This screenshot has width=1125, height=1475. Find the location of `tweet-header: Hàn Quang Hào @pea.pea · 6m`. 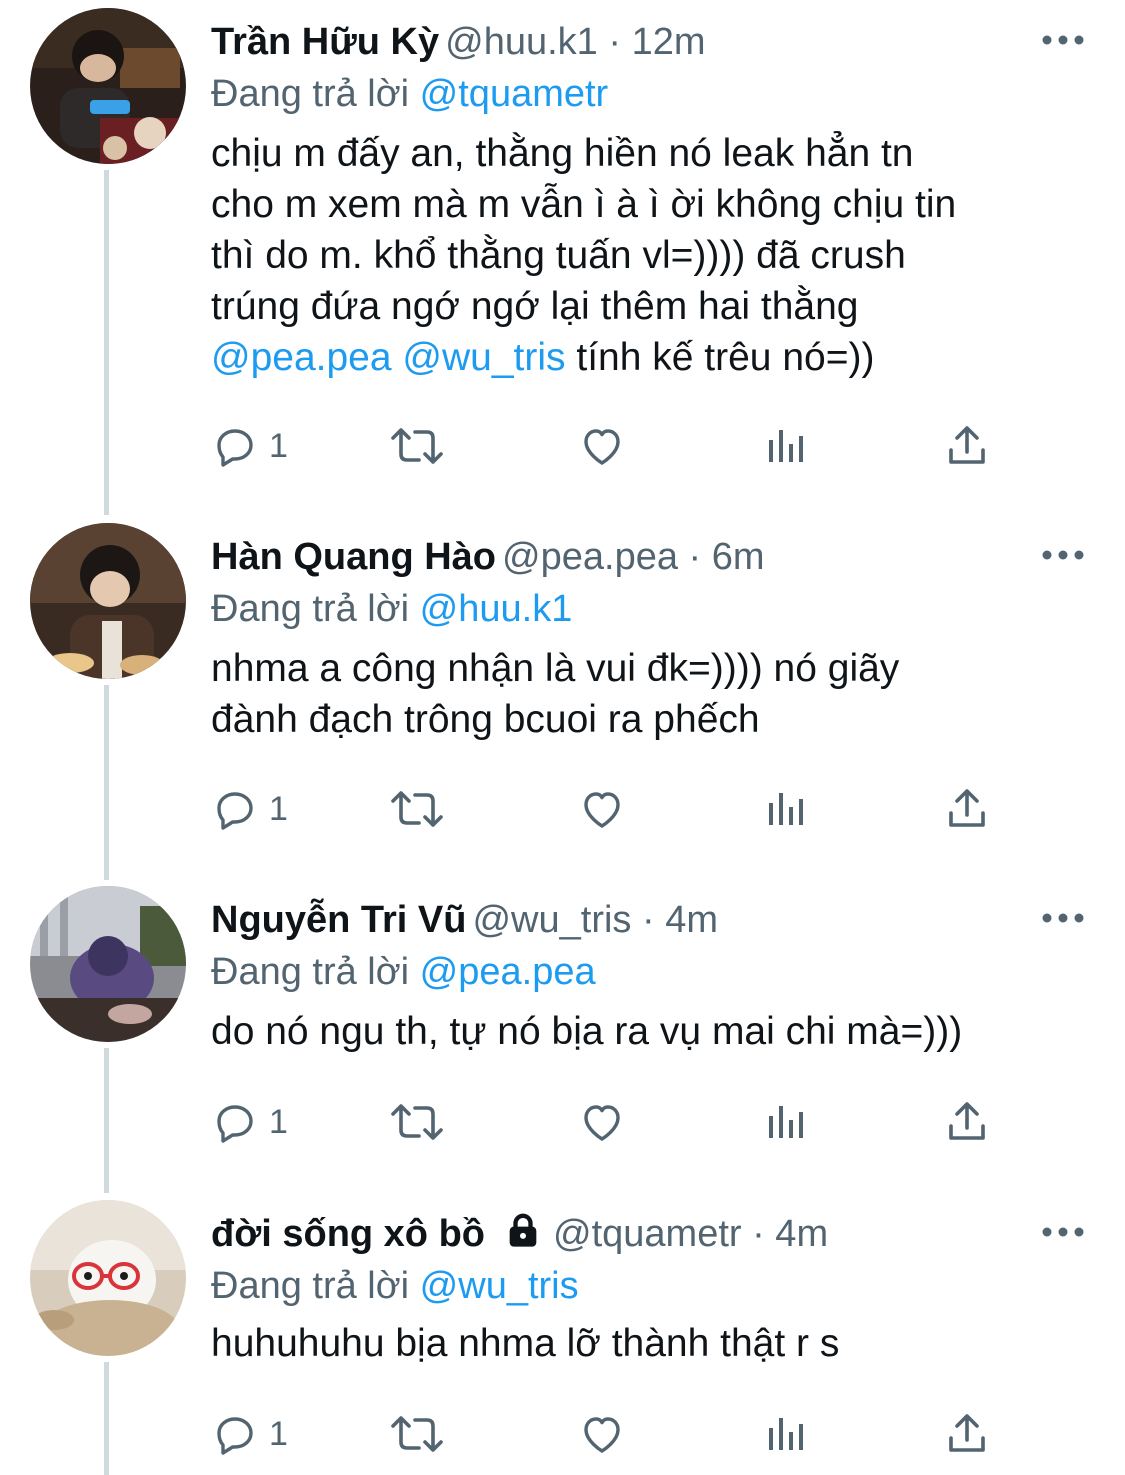

tweet-header: Hàn Quang Hào @pea.pea · 6m is located at coordinates (608, 557).